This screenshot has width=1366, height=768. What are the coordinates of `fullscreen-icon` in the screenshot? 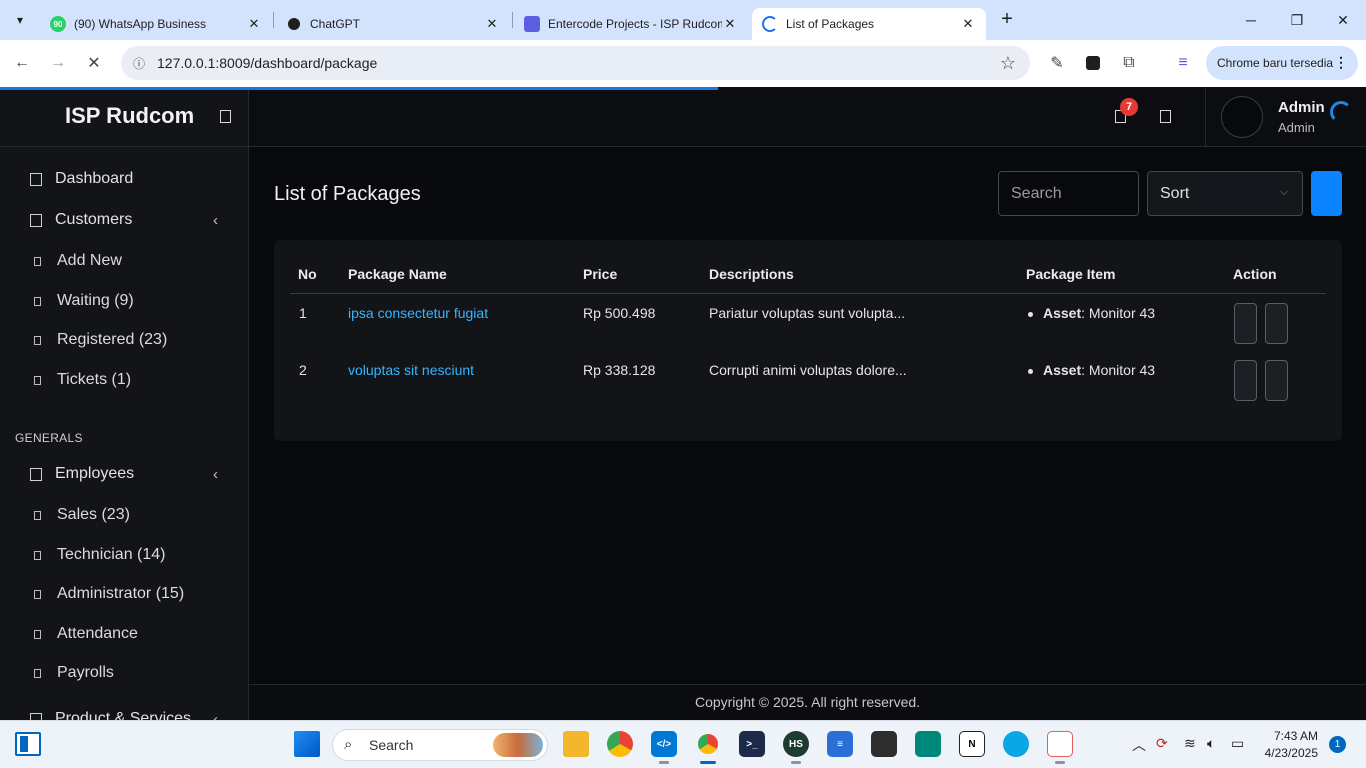 It's located at (1165, 116).